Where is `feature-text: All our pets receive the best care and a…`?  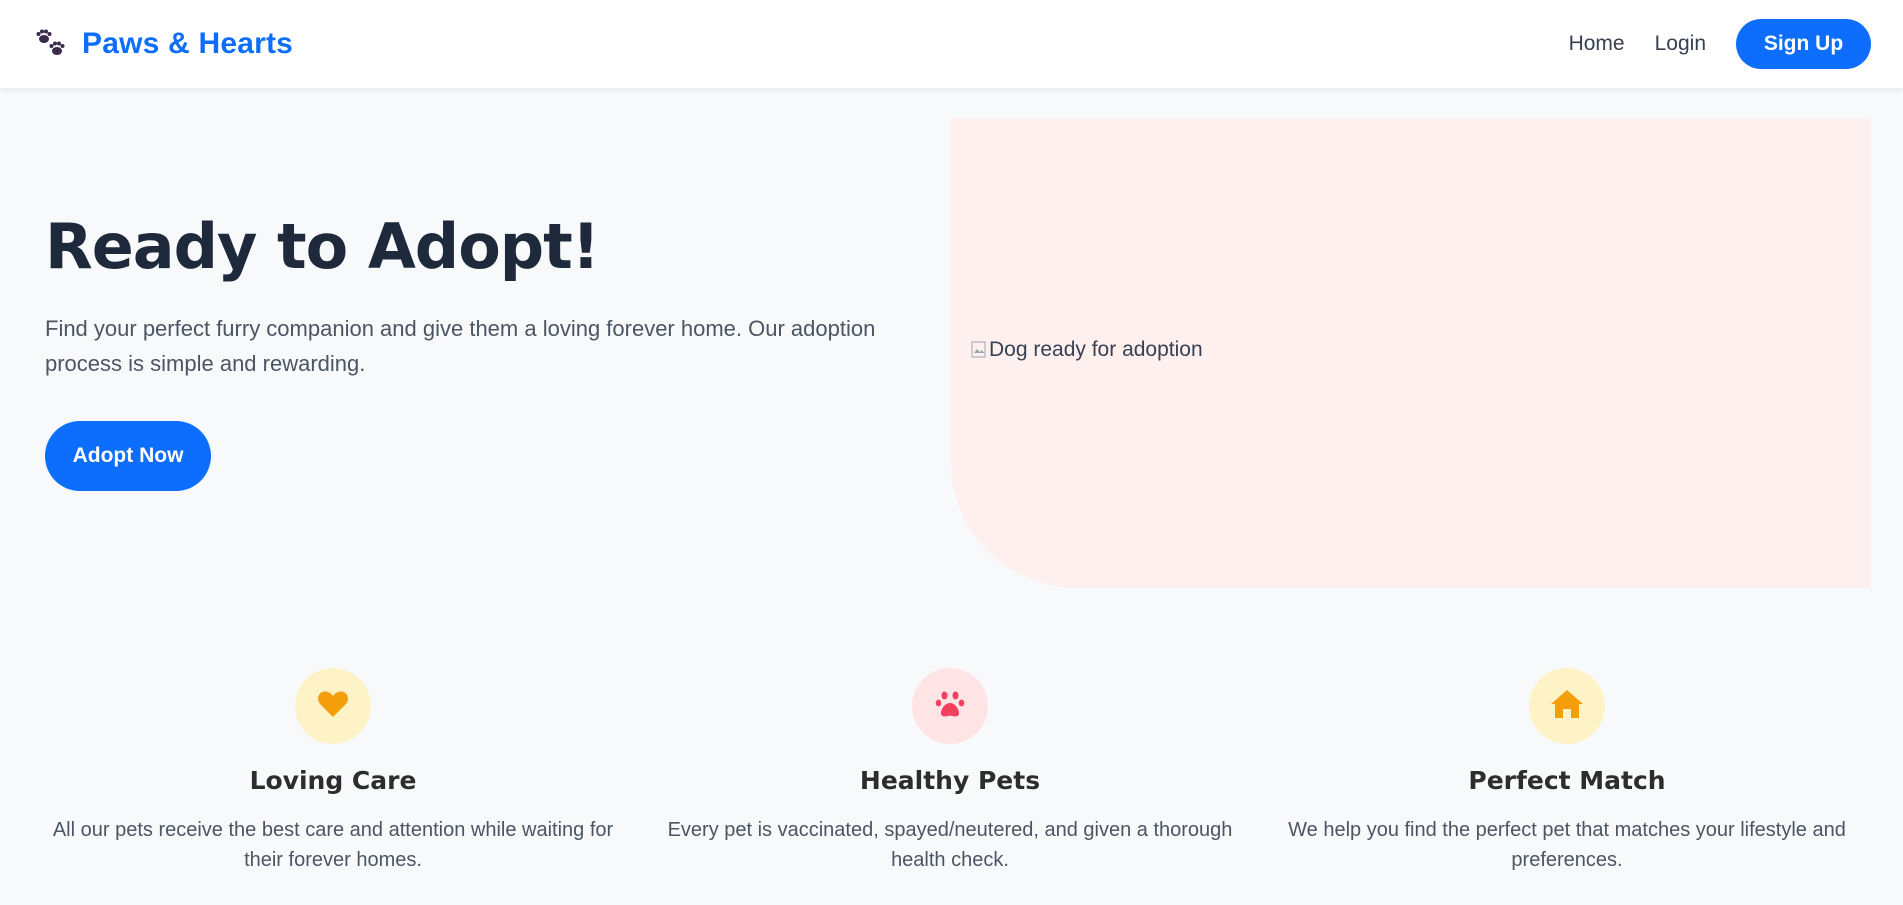
feature-text: All our pets receive the best care and a… is located at coordinates (333, 845).